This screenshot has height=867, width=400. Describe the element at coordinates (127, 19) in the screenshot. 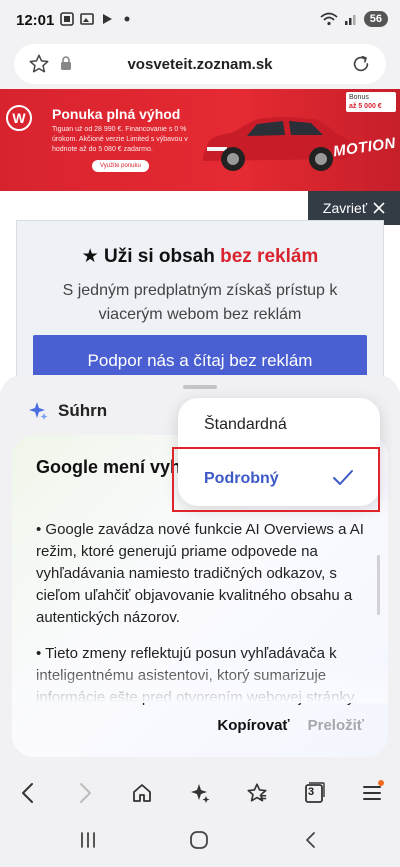

I see `dot-icon` at that location.